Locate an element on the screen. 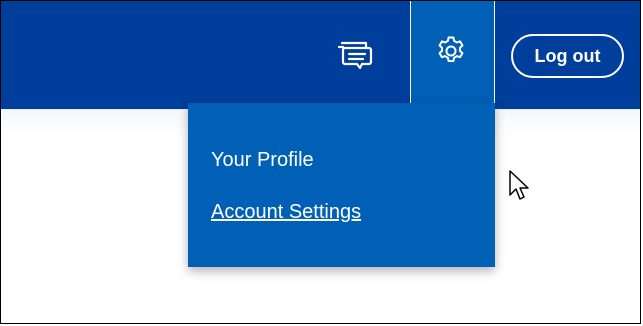 Image resolution: width=643 pixels, height=326 pixels. chat-bubble-icon is located at coordinates (355, 55).